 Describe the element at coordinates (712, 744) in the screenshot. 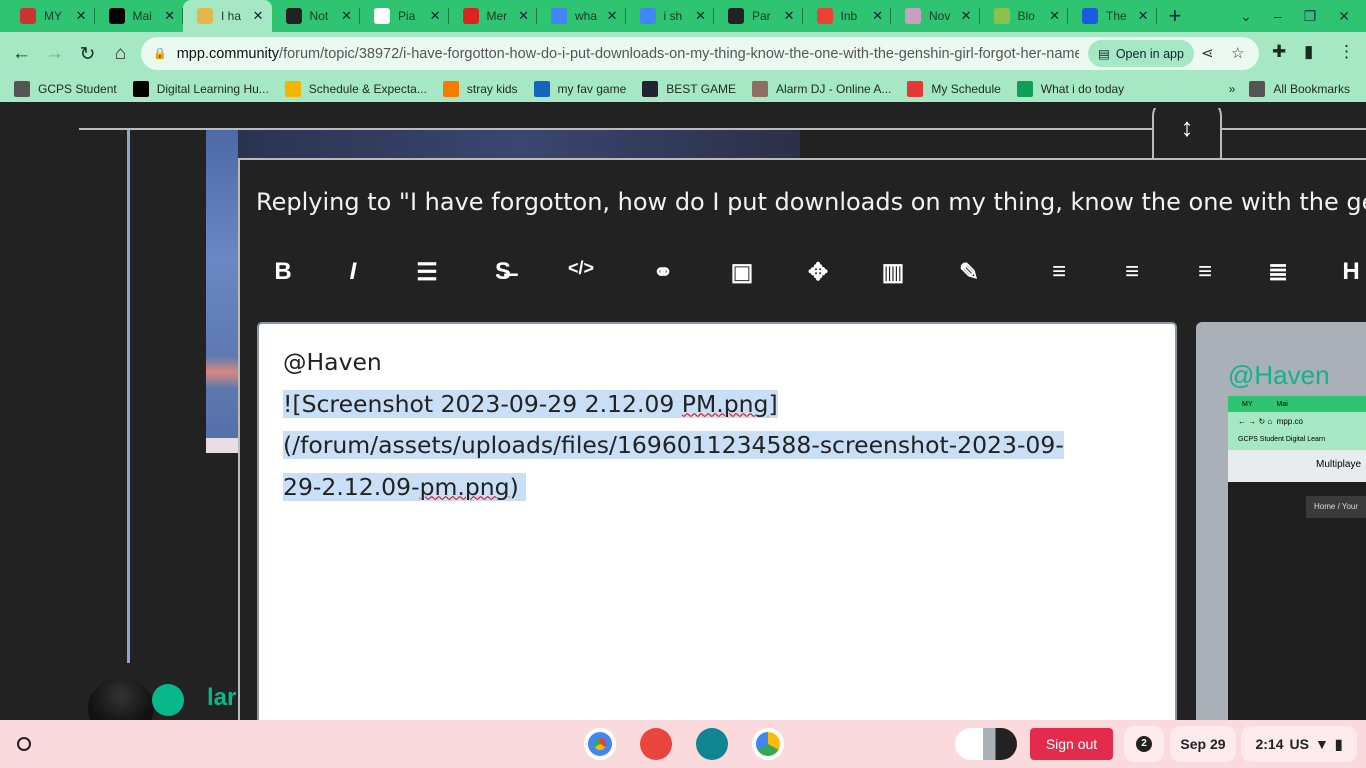

I see `classroom-app-icon` at that location.